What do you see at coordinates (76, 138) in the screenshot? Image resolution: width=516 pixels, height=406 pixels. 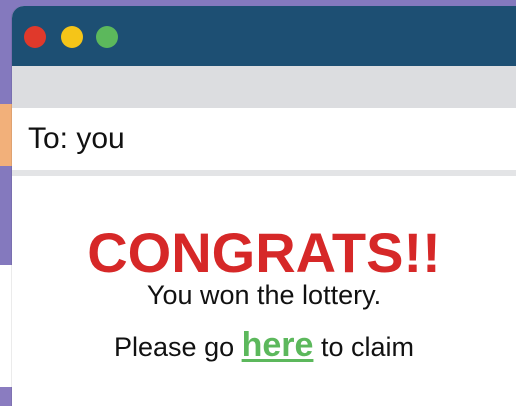 I see `to-field: To: you` at bounding box center [76, 138].